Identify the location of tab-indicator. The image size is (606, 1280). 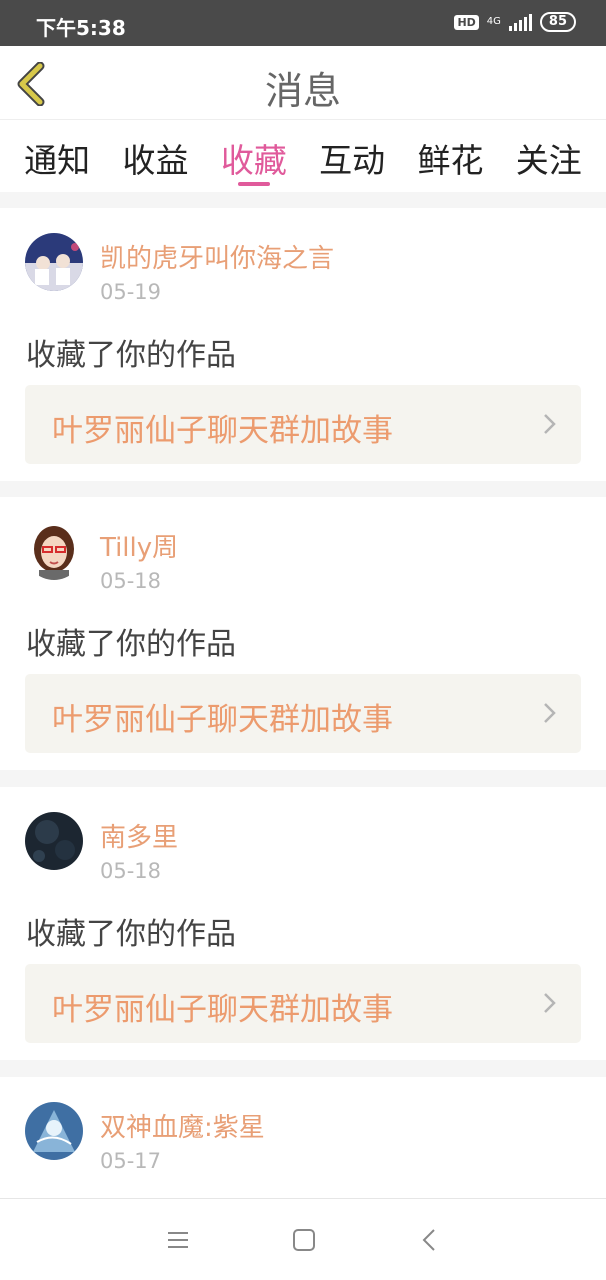
(253, 184).